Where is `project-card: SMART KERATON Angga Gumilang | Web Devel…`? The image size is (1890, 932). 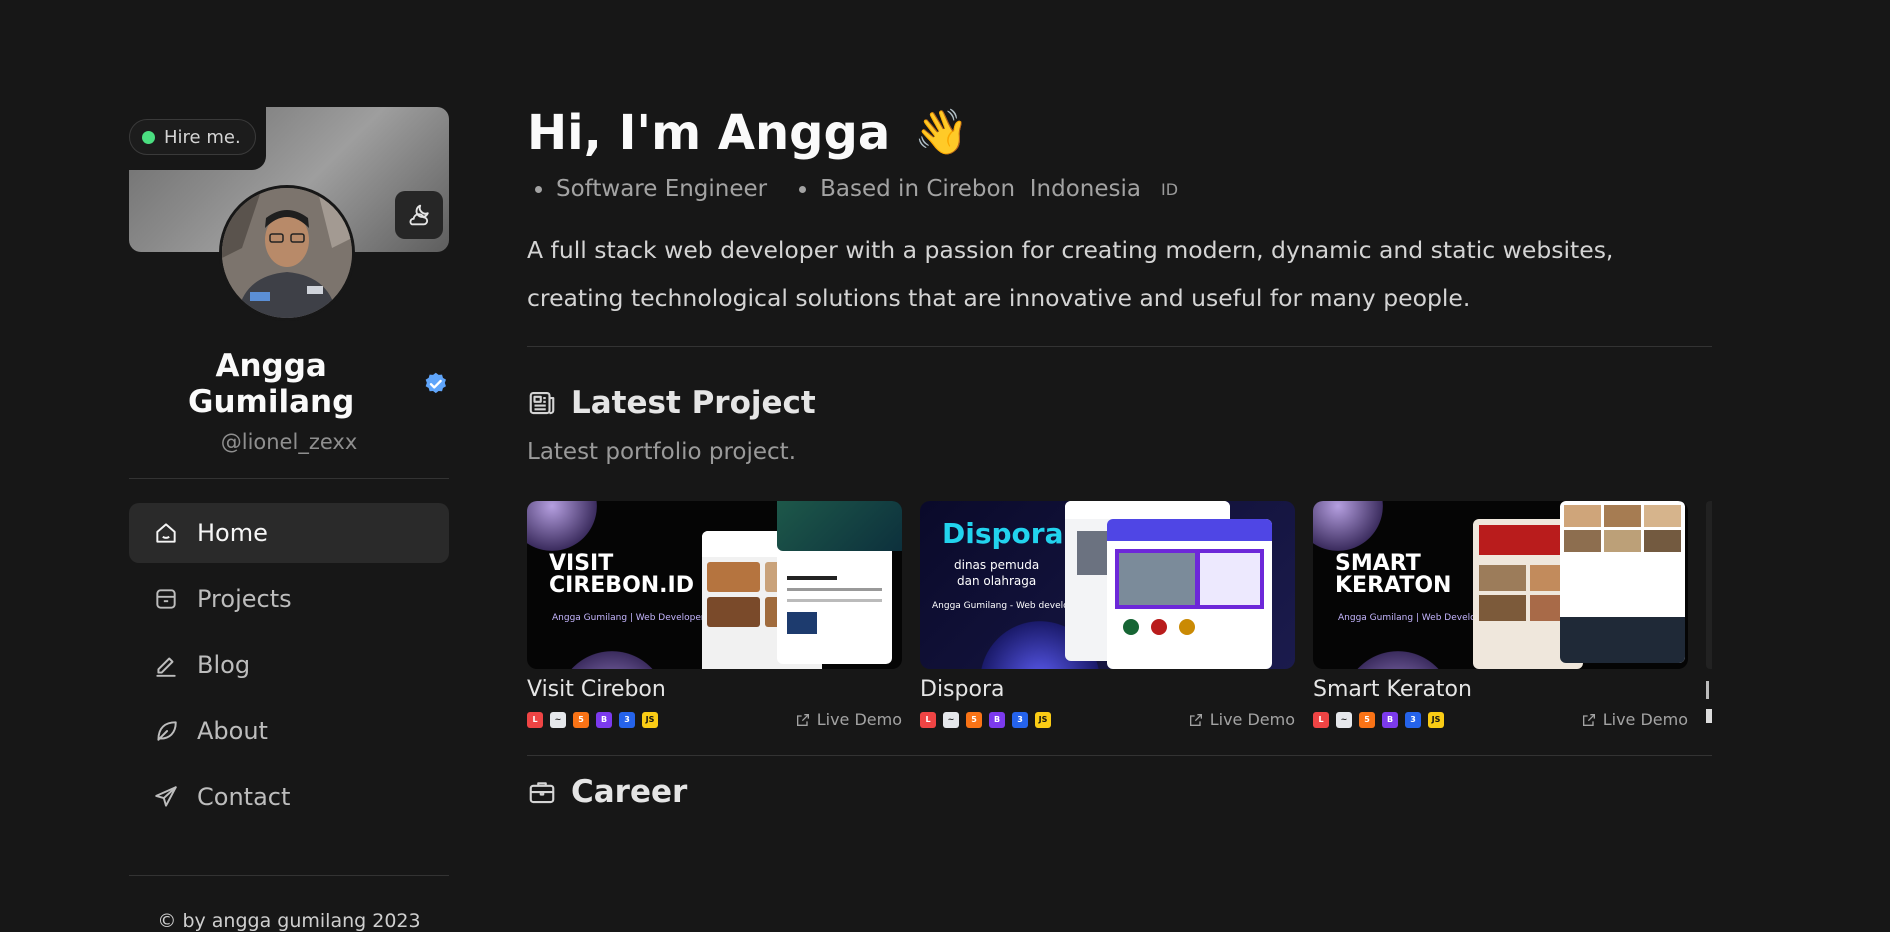 project-card: SMART KERATON Angga Gumilang | Web Devel… is located at coordinates (1500, 615).